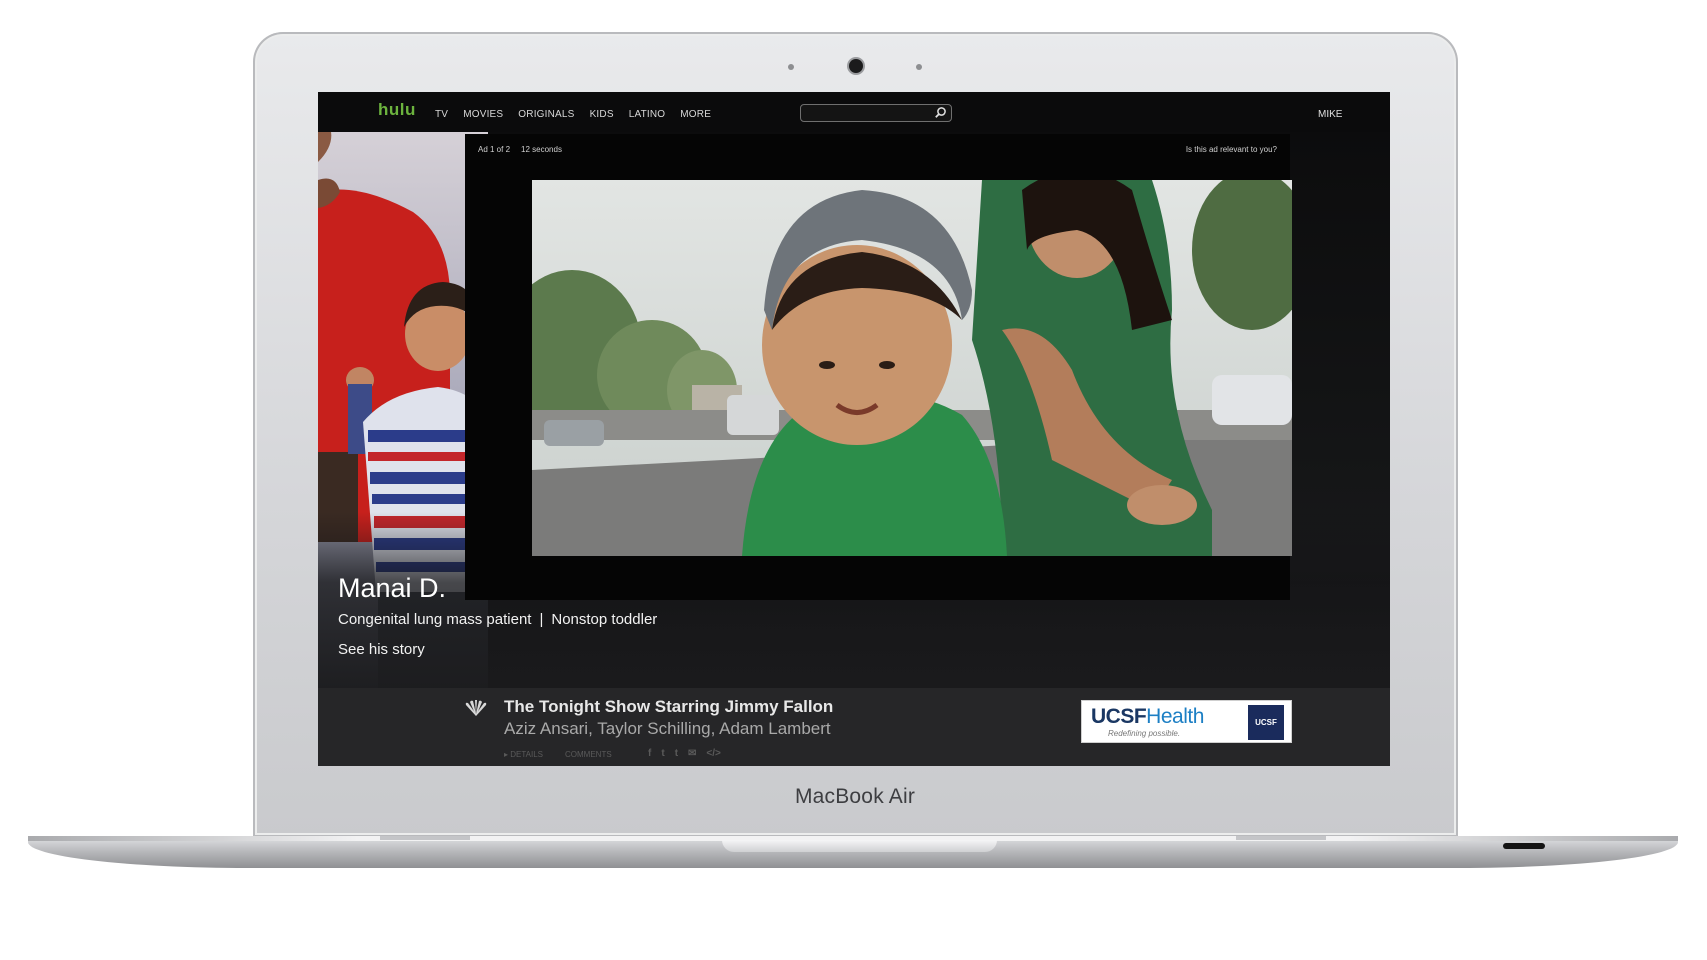 Image resolution: width=1707 pixels, height=960 pixels. I want to click on ambient-sensor-left, so click(791, 67).